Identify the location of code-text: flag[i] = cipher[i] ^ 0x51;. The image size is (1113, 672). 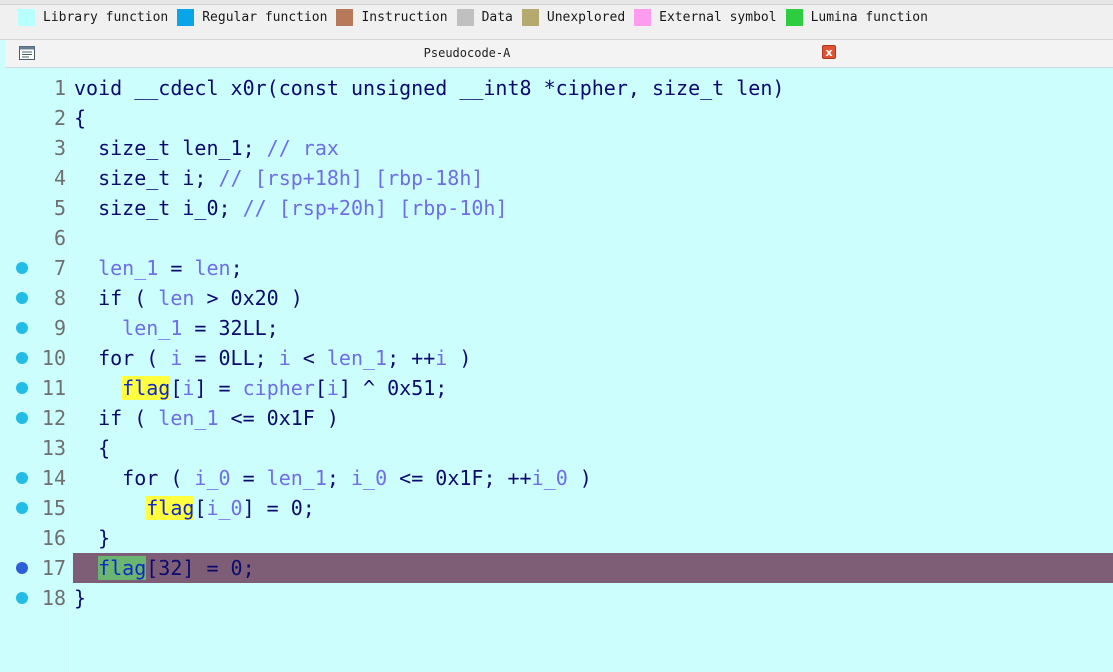
(260, 388).